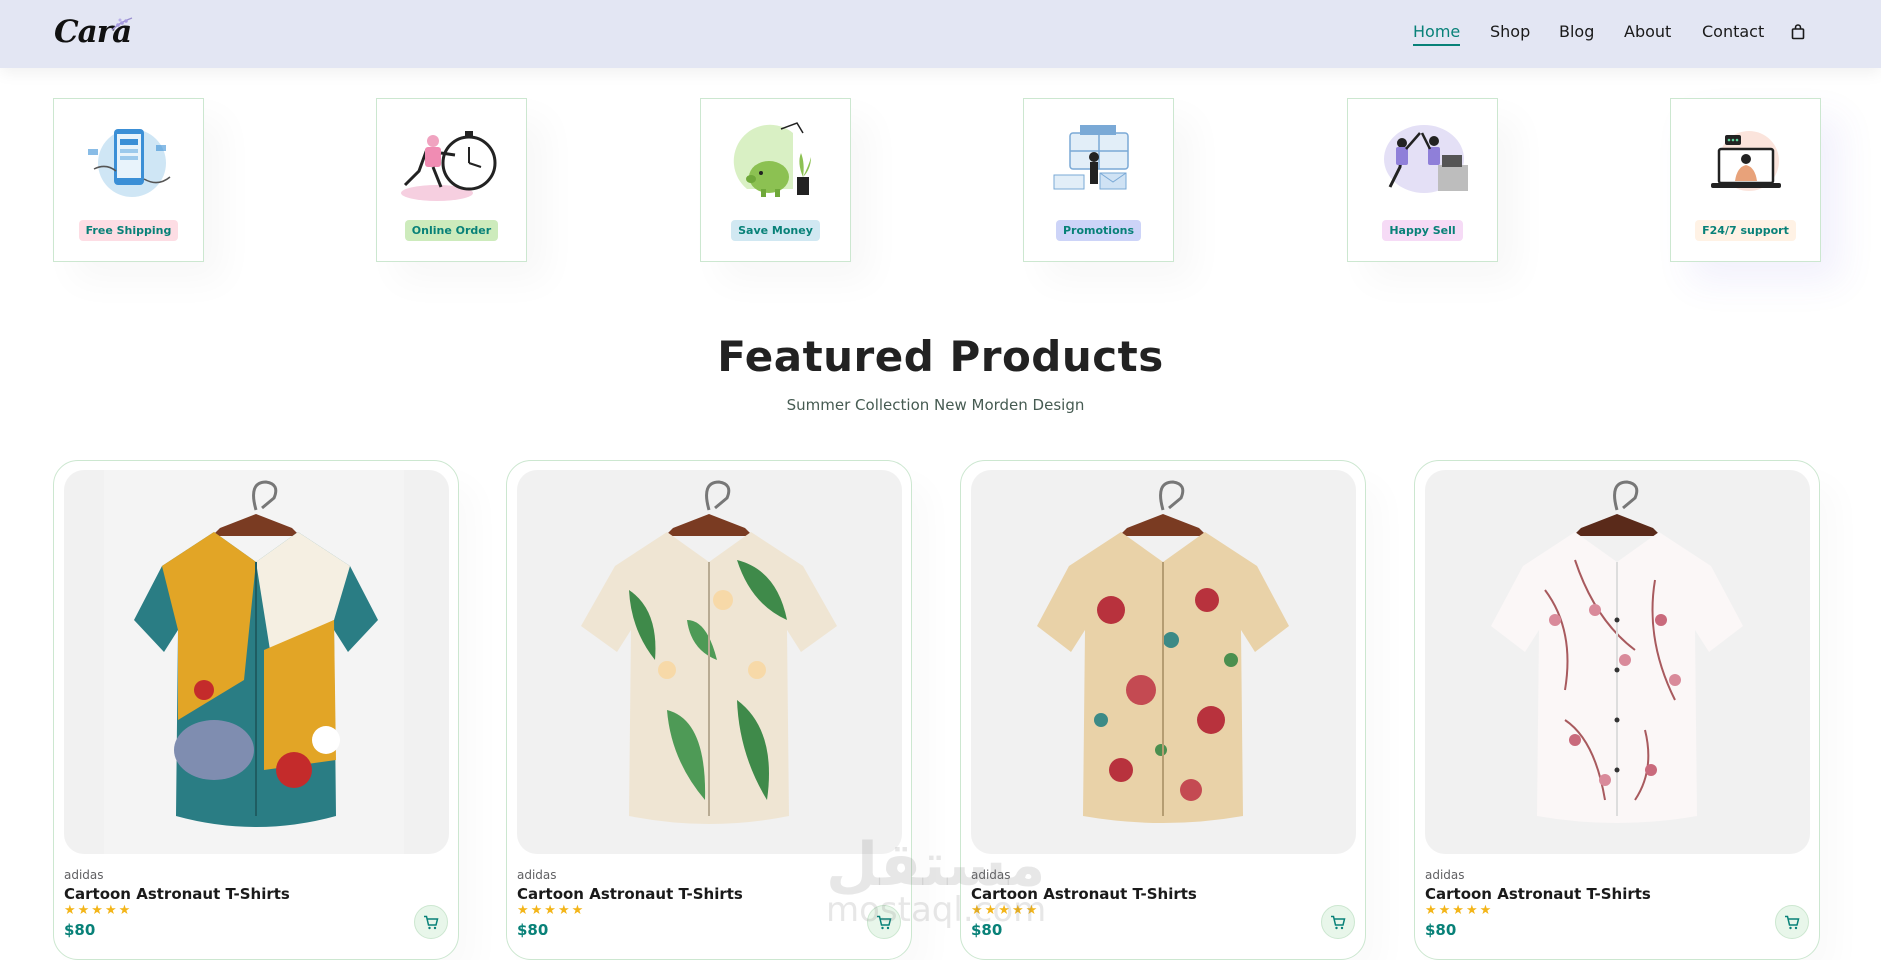 This screenshot has height=960, width=1881. What do you see at coordinates (1647, 31) in the screenshot?
I see `nav-about: About` at bounding box center [1647, 31].